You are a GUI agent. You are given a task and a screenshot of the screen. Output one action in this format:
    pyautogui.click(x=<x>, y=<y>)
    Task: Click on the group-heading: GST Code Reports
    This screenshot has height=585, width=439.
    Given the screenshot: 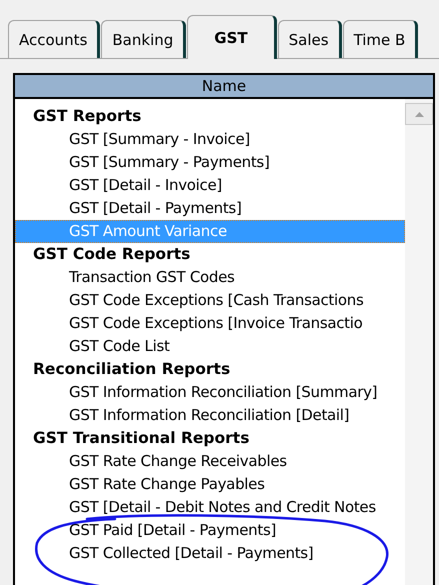 What is the action you would take?
    pyautogui.click(x=210, y=254)
    